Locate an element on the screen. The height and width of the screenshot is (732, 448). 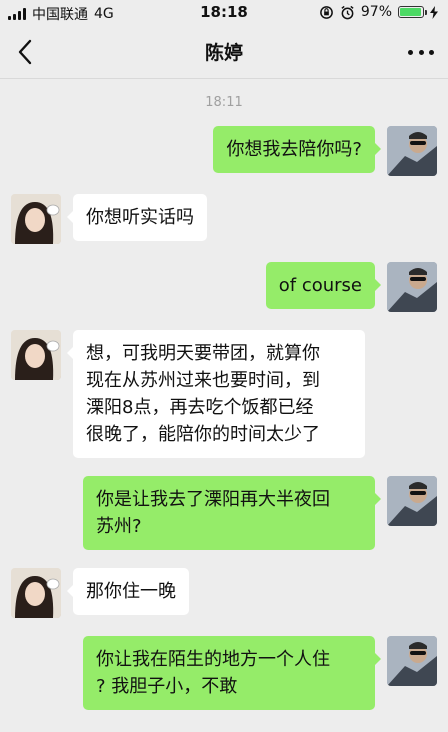
message-bubble: 你想听实话吗 is located at coordinates (137, 217).